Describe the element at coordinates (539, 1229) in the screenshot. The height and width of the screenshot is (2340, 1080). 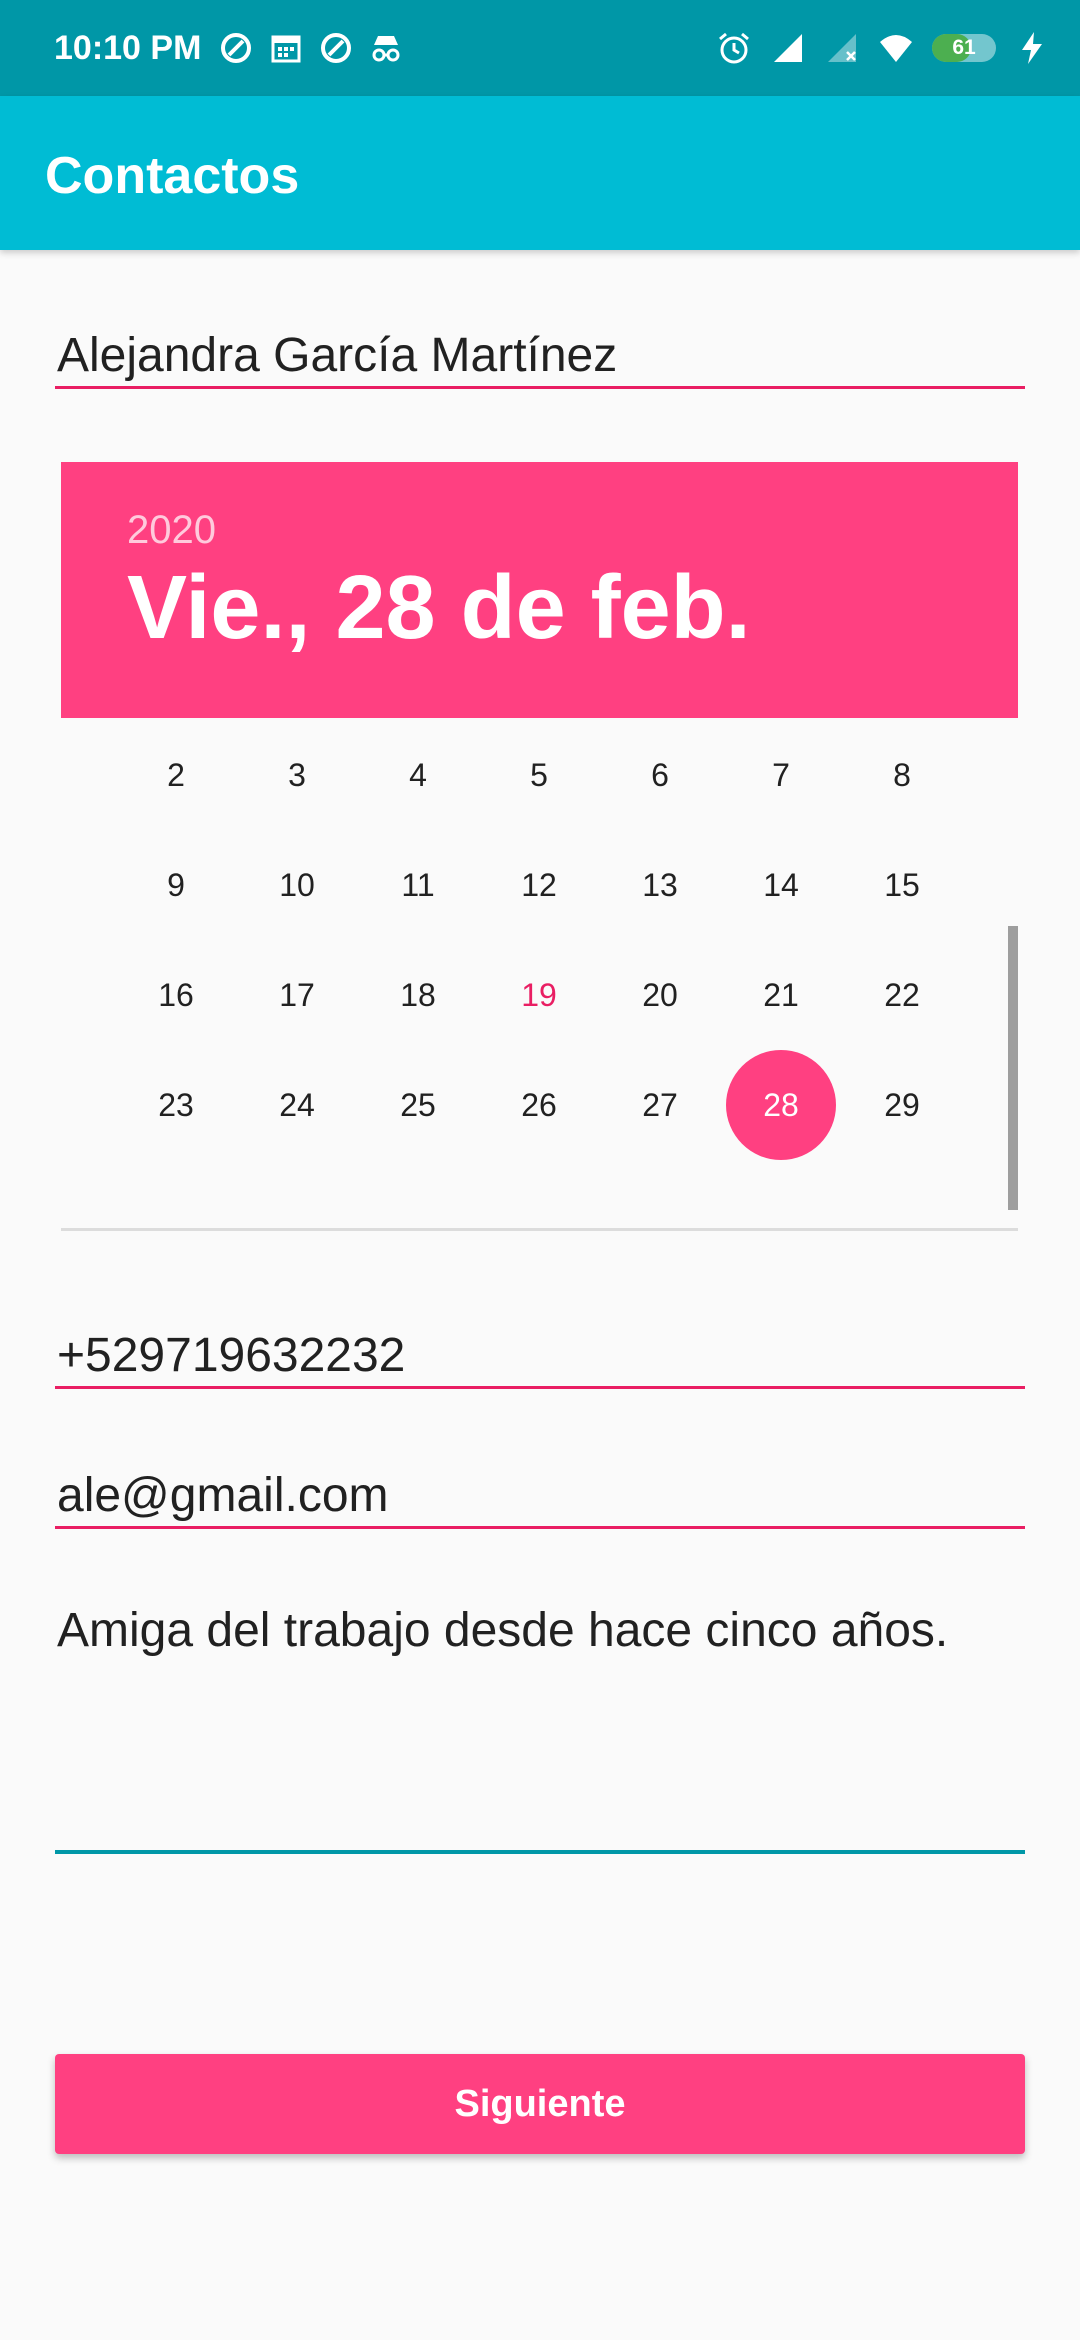
I see `divider` at that location.